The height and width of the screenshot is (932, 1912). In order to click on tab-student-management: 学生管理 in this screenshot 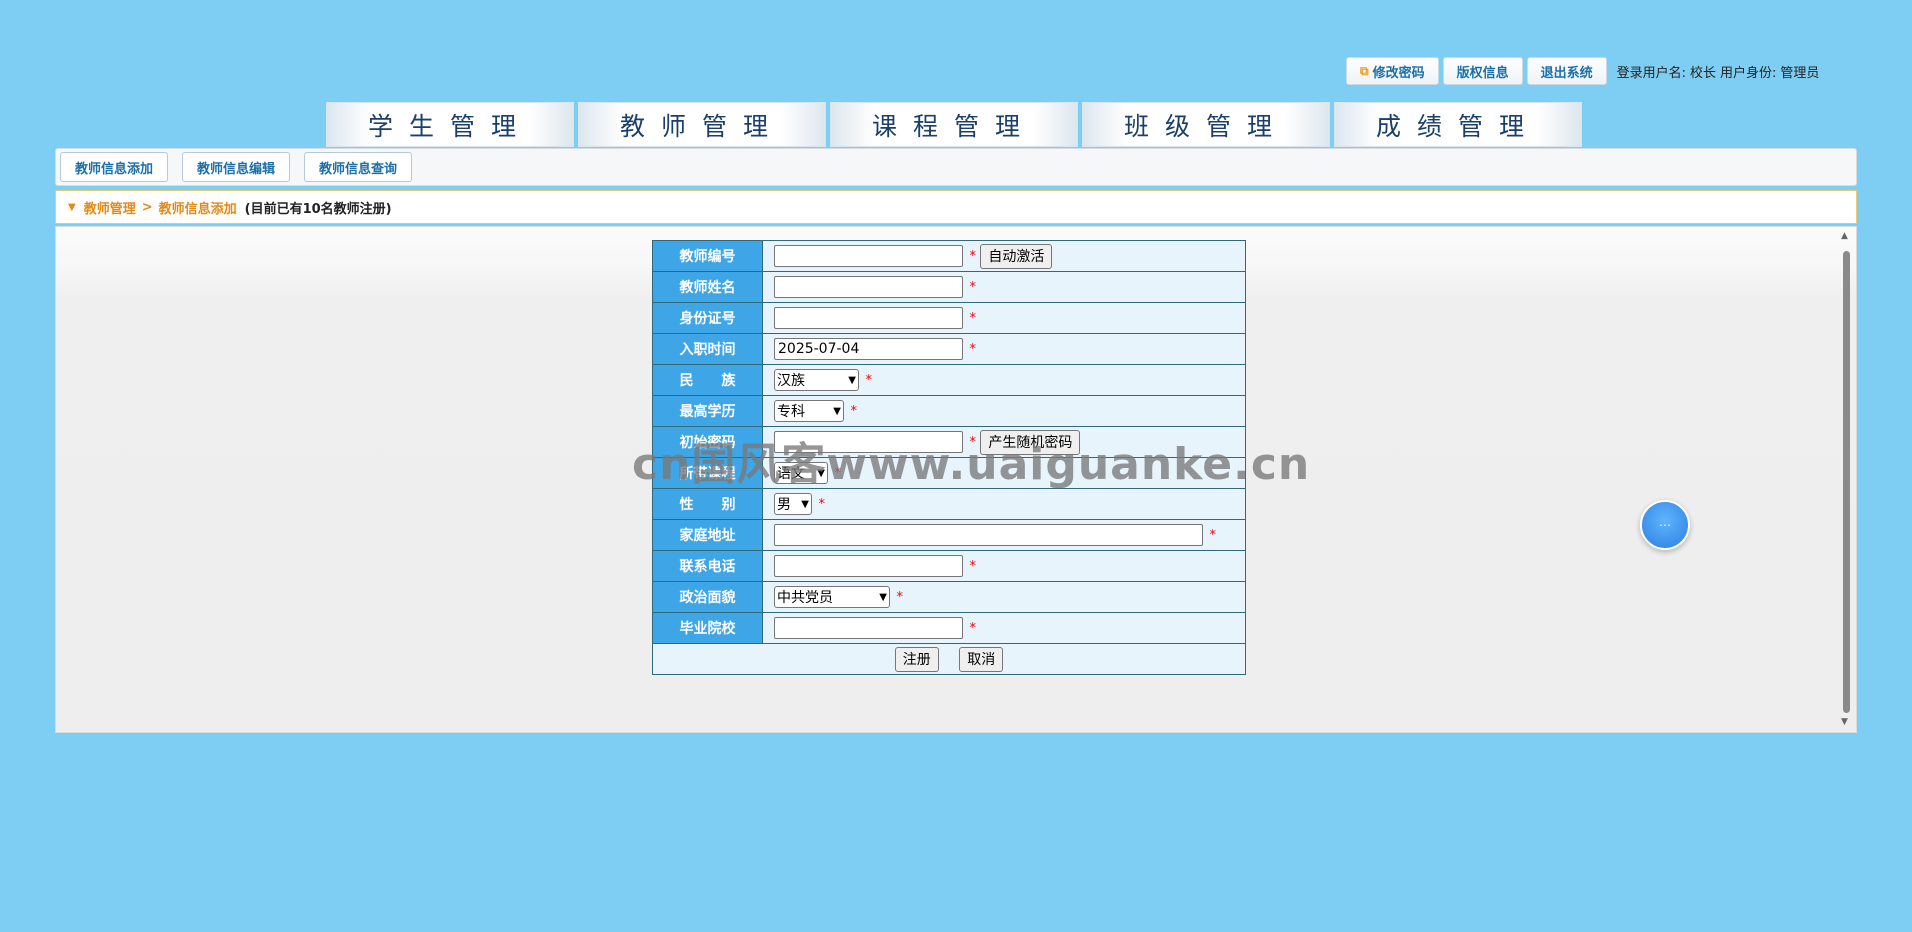, I will do `click(450, 124)`.